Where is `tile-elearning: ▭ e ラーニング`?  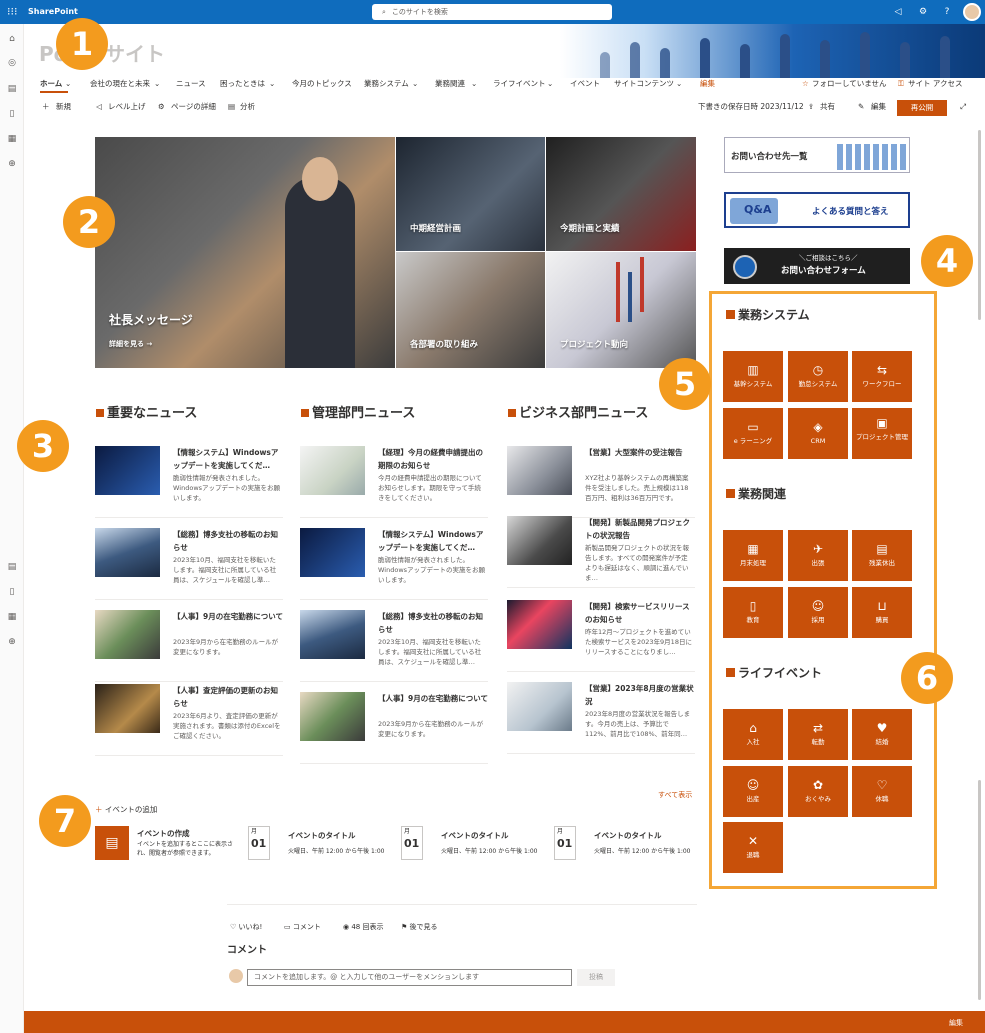
tile-elearning: ▭ e ラーニング is located at coordinates (753, 433).